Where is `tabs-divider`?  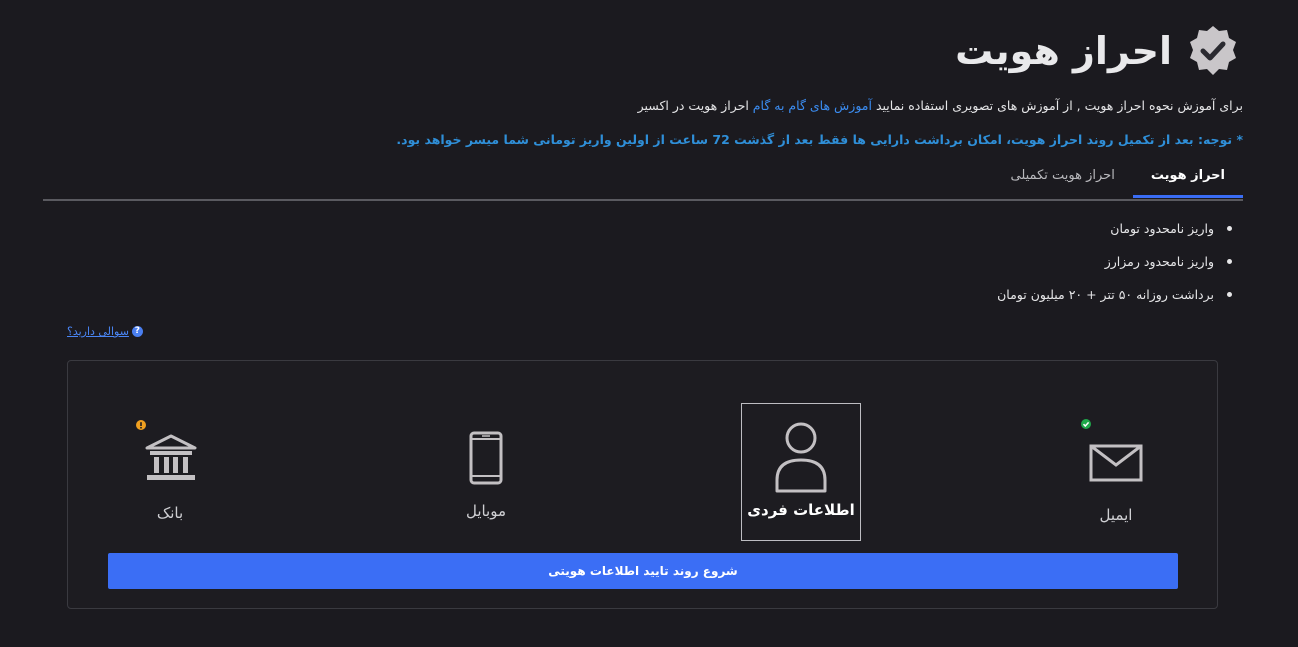
tabs-divider is located at coordinates (643, 200).